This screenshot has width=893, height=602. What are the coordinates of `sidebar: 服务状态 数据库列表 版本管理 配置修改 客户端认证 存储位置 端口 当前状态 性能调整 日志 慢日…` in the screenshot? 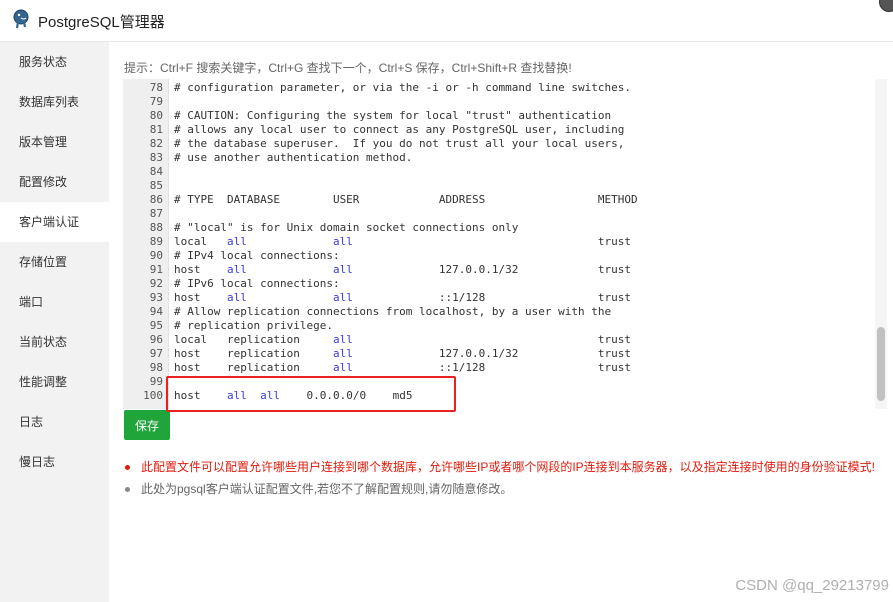 It's located at (54, 322).